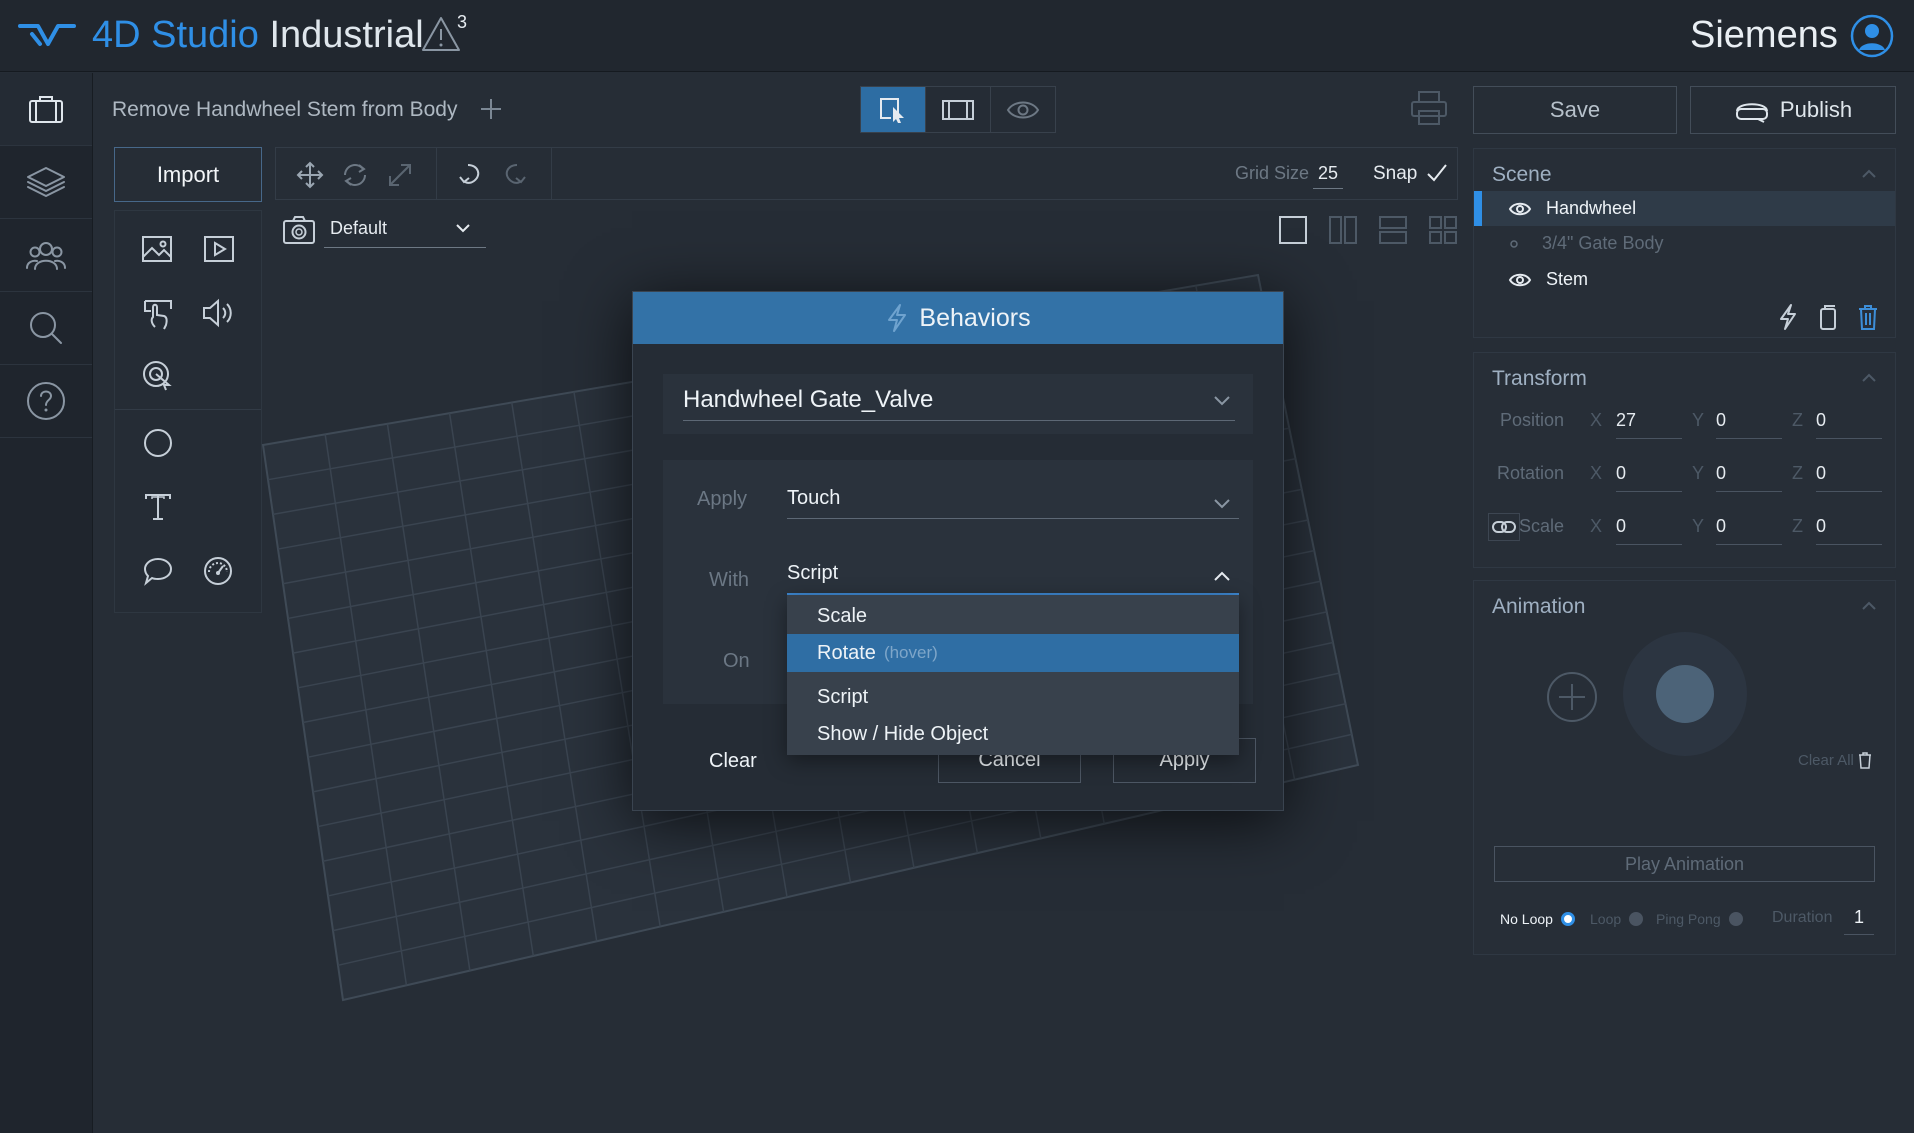  I want to click on save-button: Save, so click(1575, 110).